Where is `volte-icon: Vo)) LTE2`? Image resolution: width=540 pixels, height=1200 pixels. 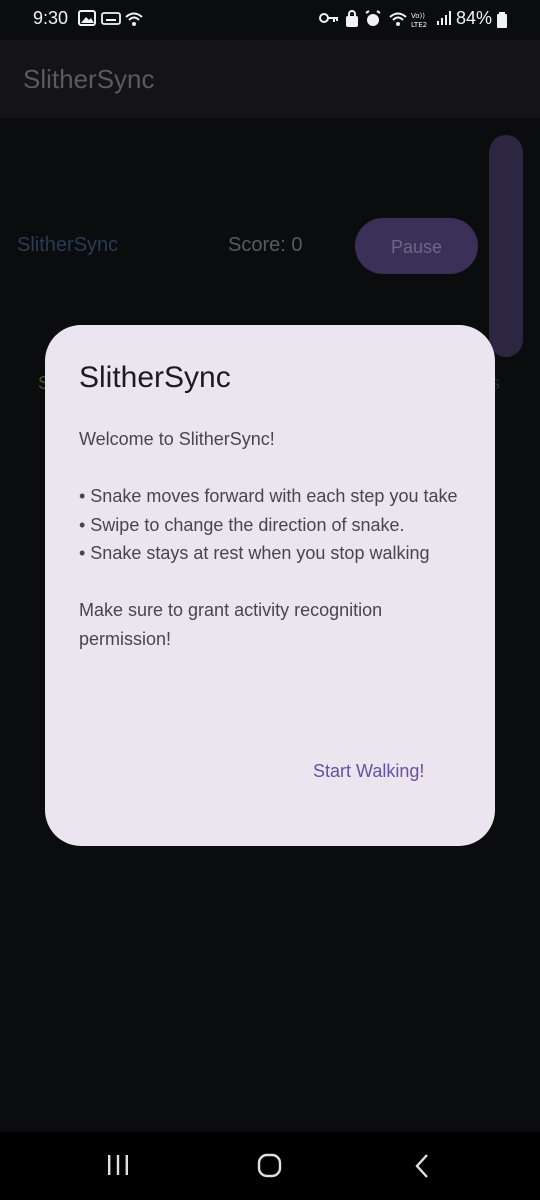 volte-icon: Vo)) LTE2 is located at coordinates (419, 20).